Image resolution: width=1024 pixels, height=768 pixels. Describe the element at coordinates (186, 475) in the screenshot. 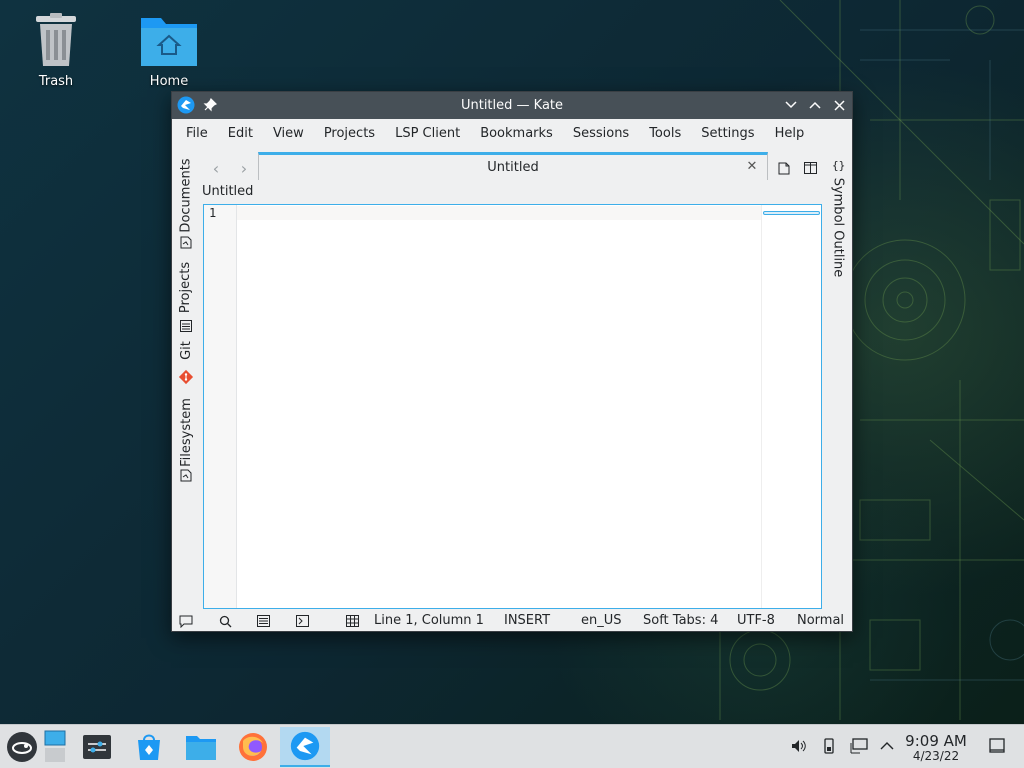

I see `filesystem-icon` at that location.